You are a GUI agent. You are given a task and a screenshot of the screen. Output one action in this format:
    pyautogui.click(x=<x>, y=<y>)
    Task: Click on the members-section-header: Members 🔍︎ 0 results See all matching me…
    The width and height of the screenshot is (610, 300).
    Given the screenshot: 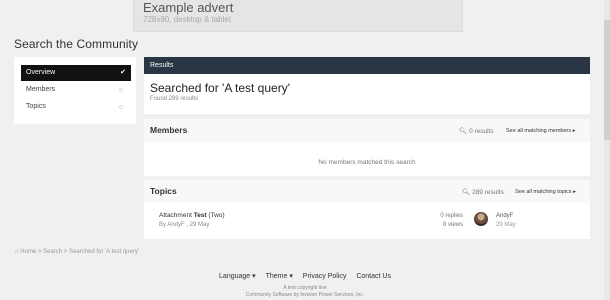 What is the action you would take?
    pyautogui.click(x=367, y=130)
    